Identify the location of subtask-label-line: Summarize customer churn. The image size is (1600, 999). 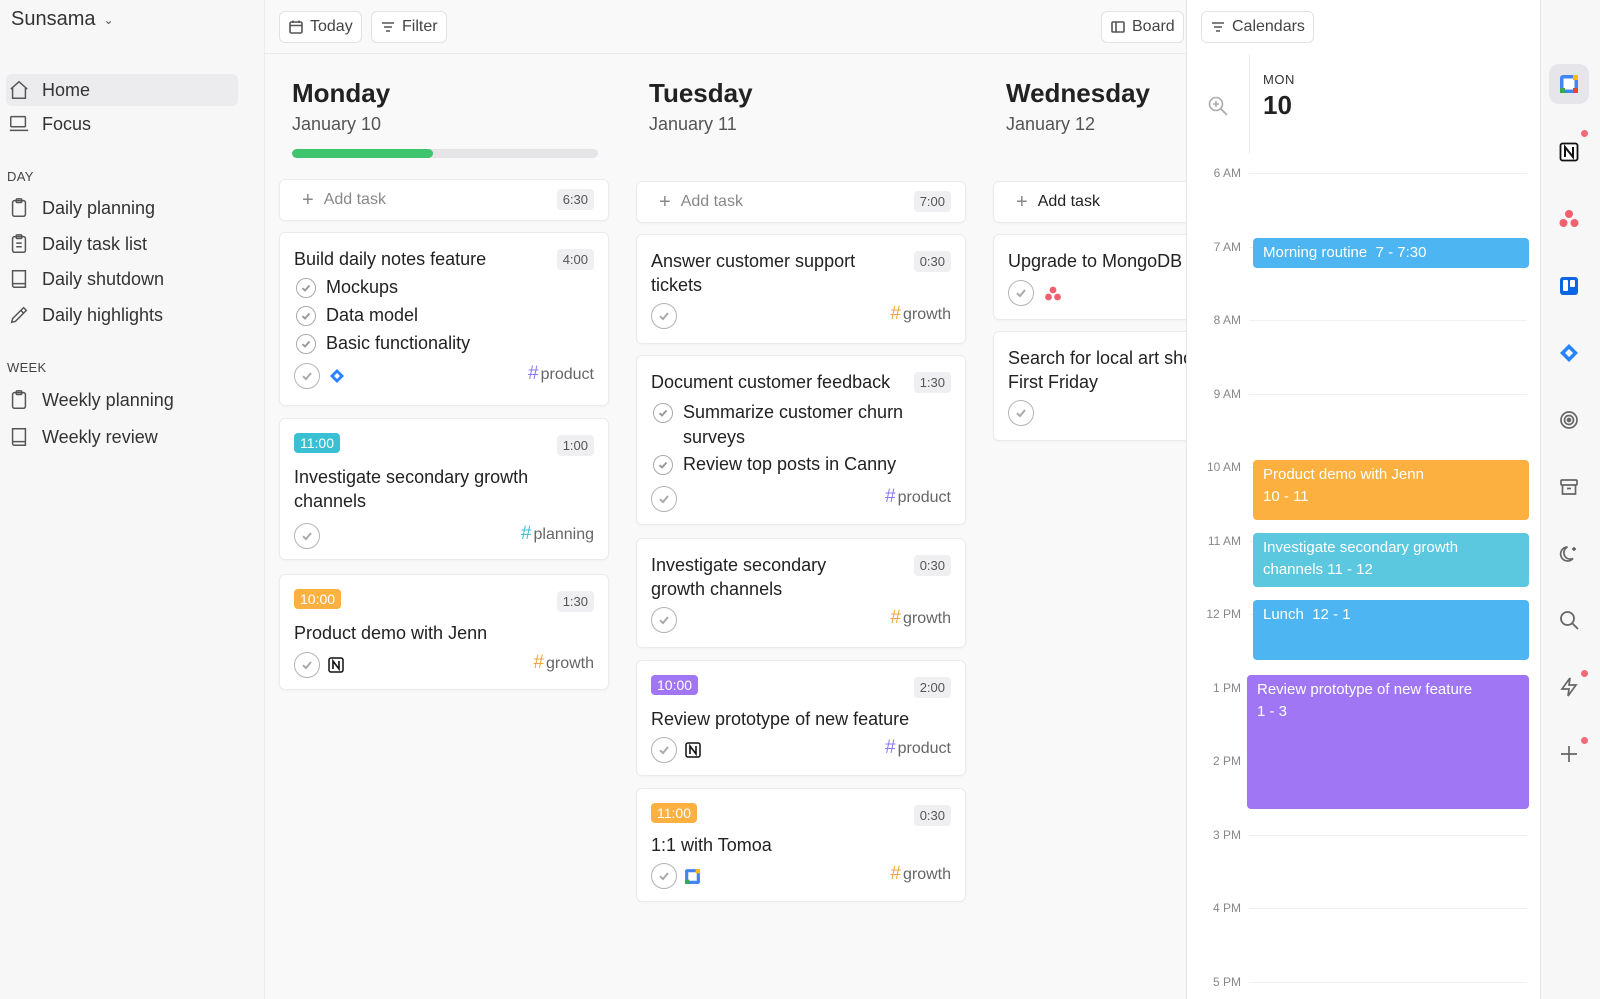
(793, 412).